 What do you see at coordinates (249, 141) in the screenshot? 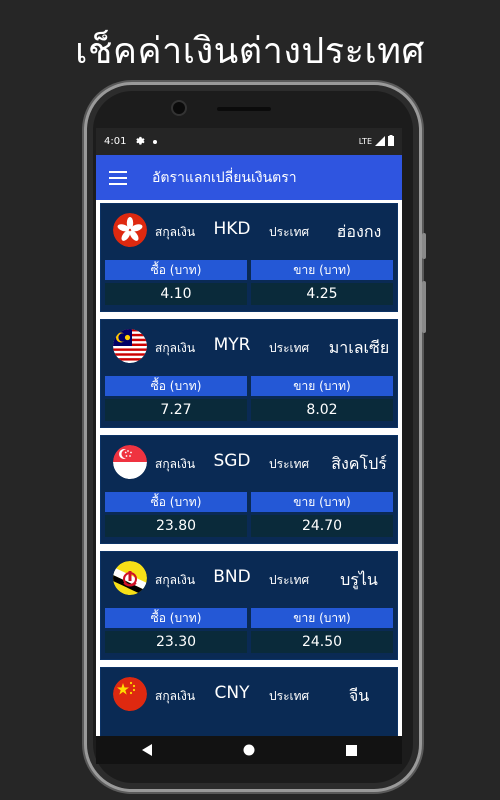
I see `status-bar: 4:01 LTE` at bounding box center [249, 141].